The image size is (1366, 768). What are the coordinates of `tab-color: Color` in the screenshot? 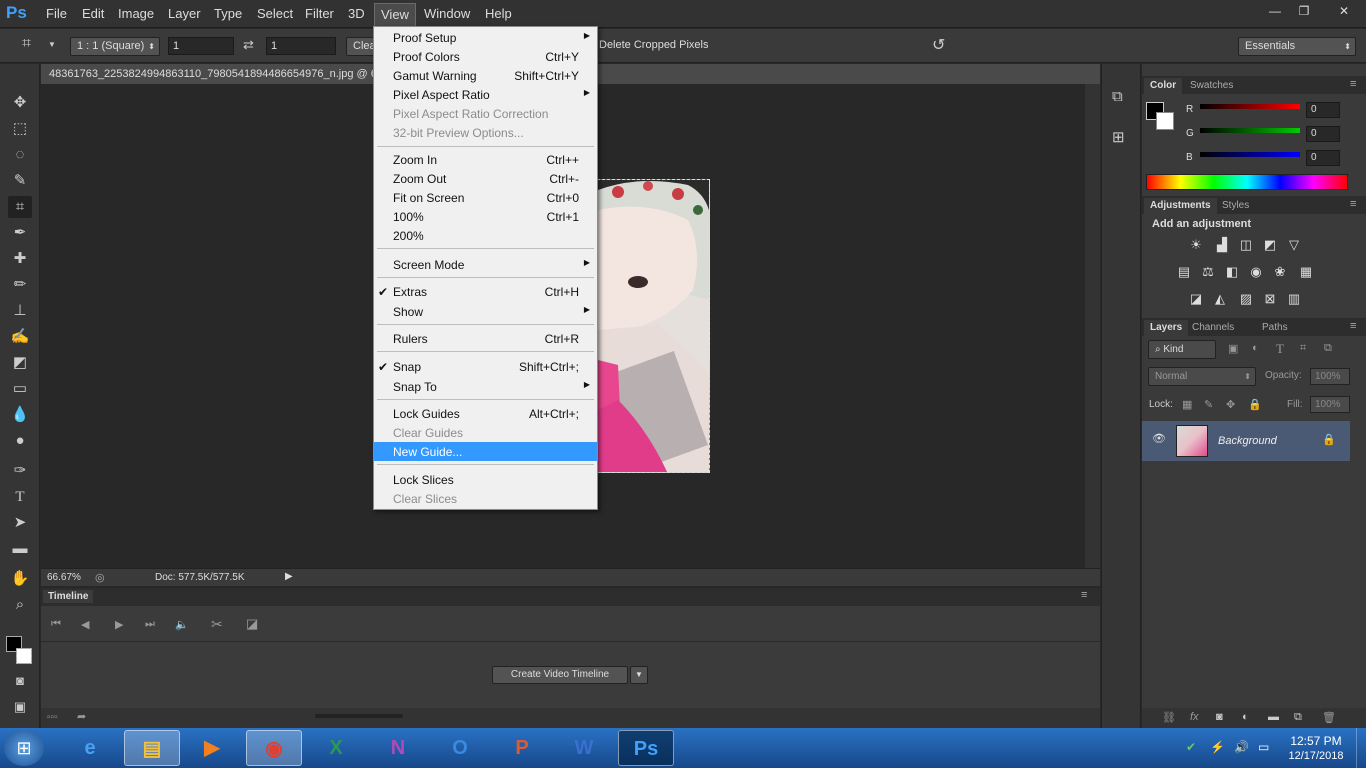 It's located at (1163, 86).